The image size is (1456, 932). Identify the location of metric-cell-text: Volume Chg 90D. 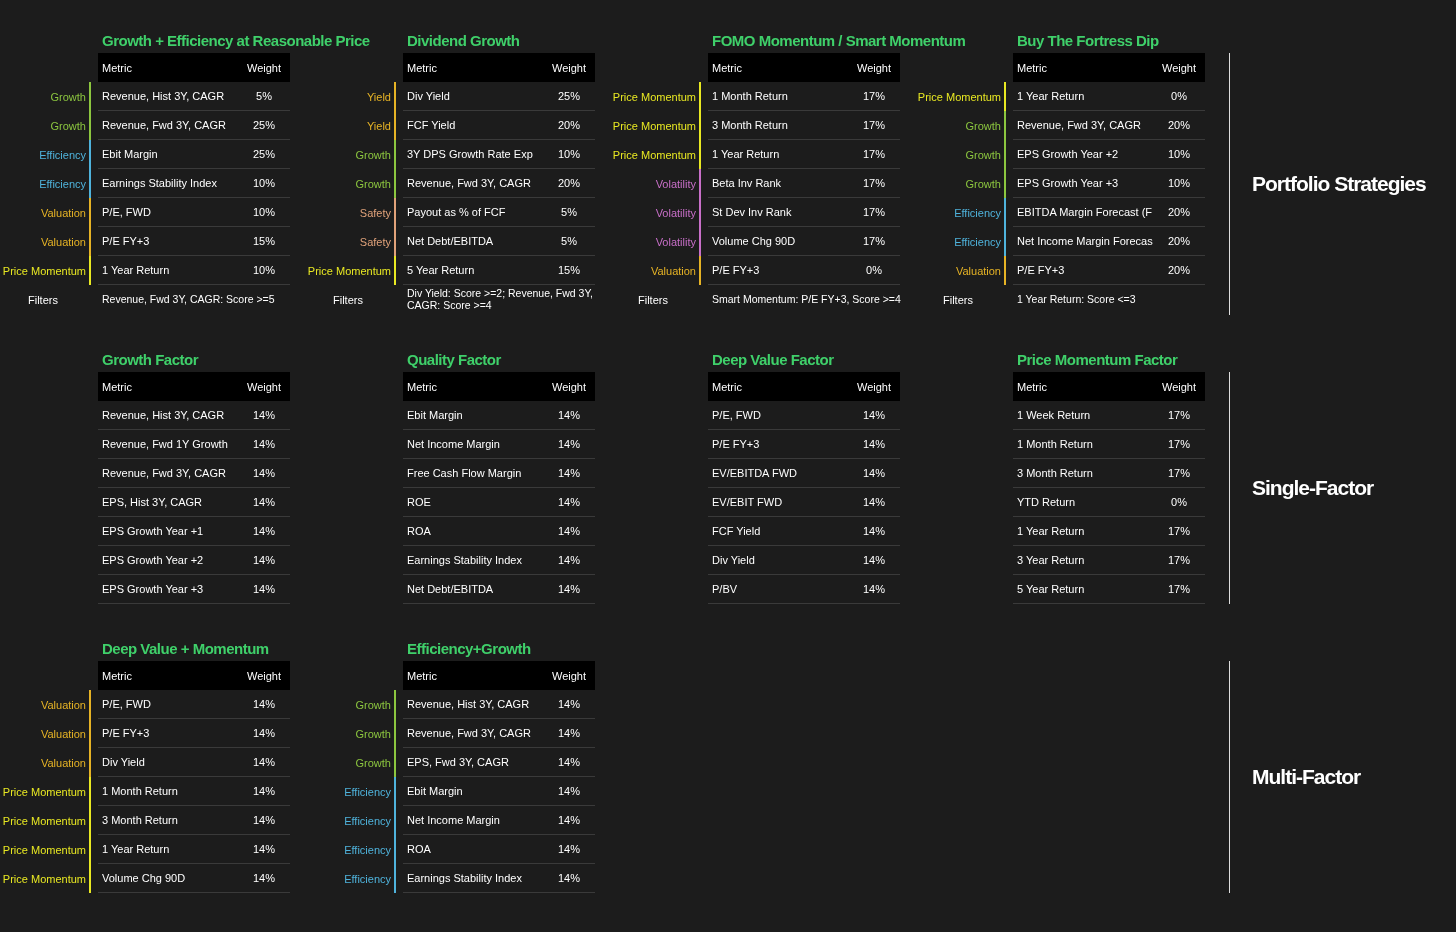
(144, 878).